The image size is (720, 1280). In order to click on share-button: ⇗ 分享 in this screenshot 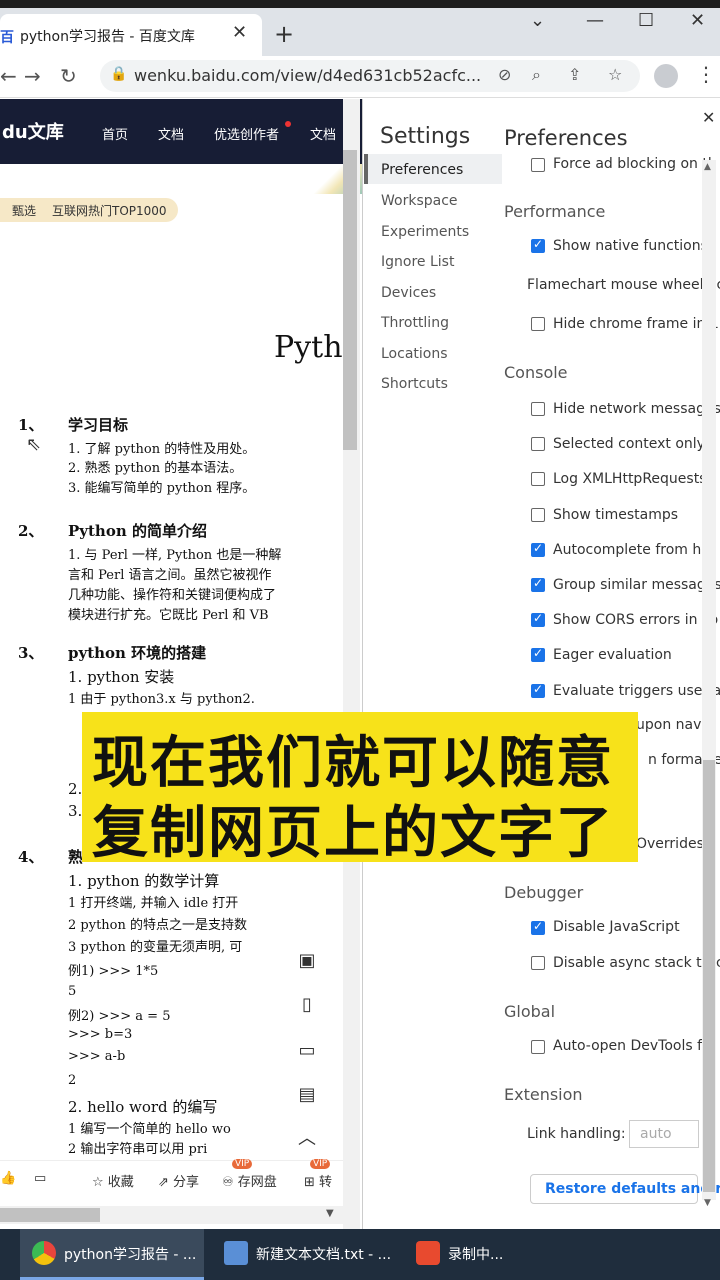, I will do `click(178, 1180)`.